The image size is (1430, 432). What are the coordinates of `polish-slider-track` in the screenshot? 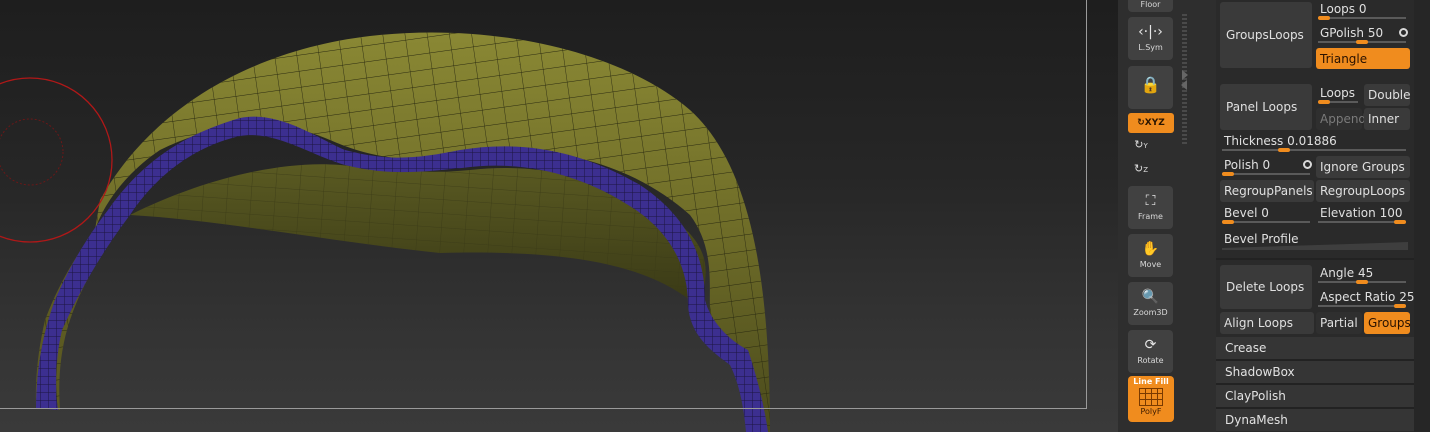 It's located at (1266, 174).